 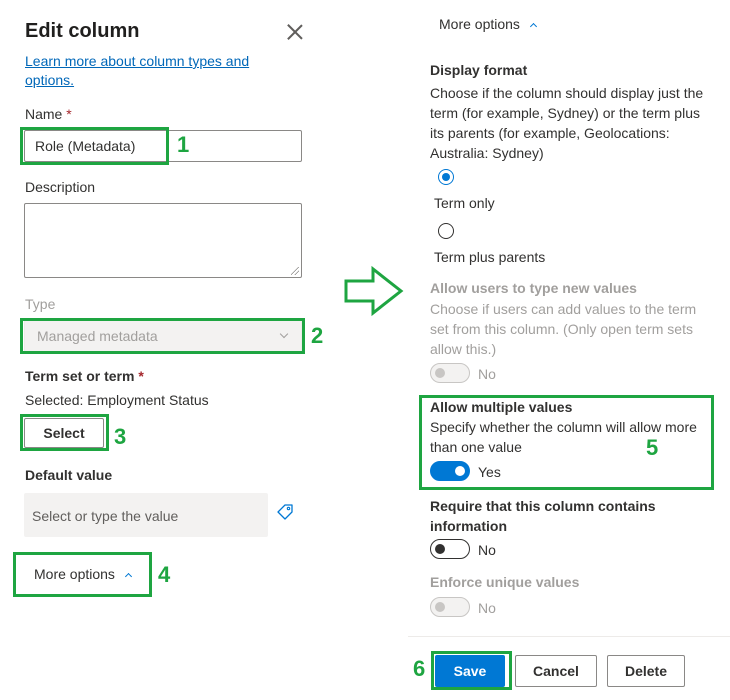 I want to click on default-value-placeholder: Select or type the value, so click(x=105, y=516).